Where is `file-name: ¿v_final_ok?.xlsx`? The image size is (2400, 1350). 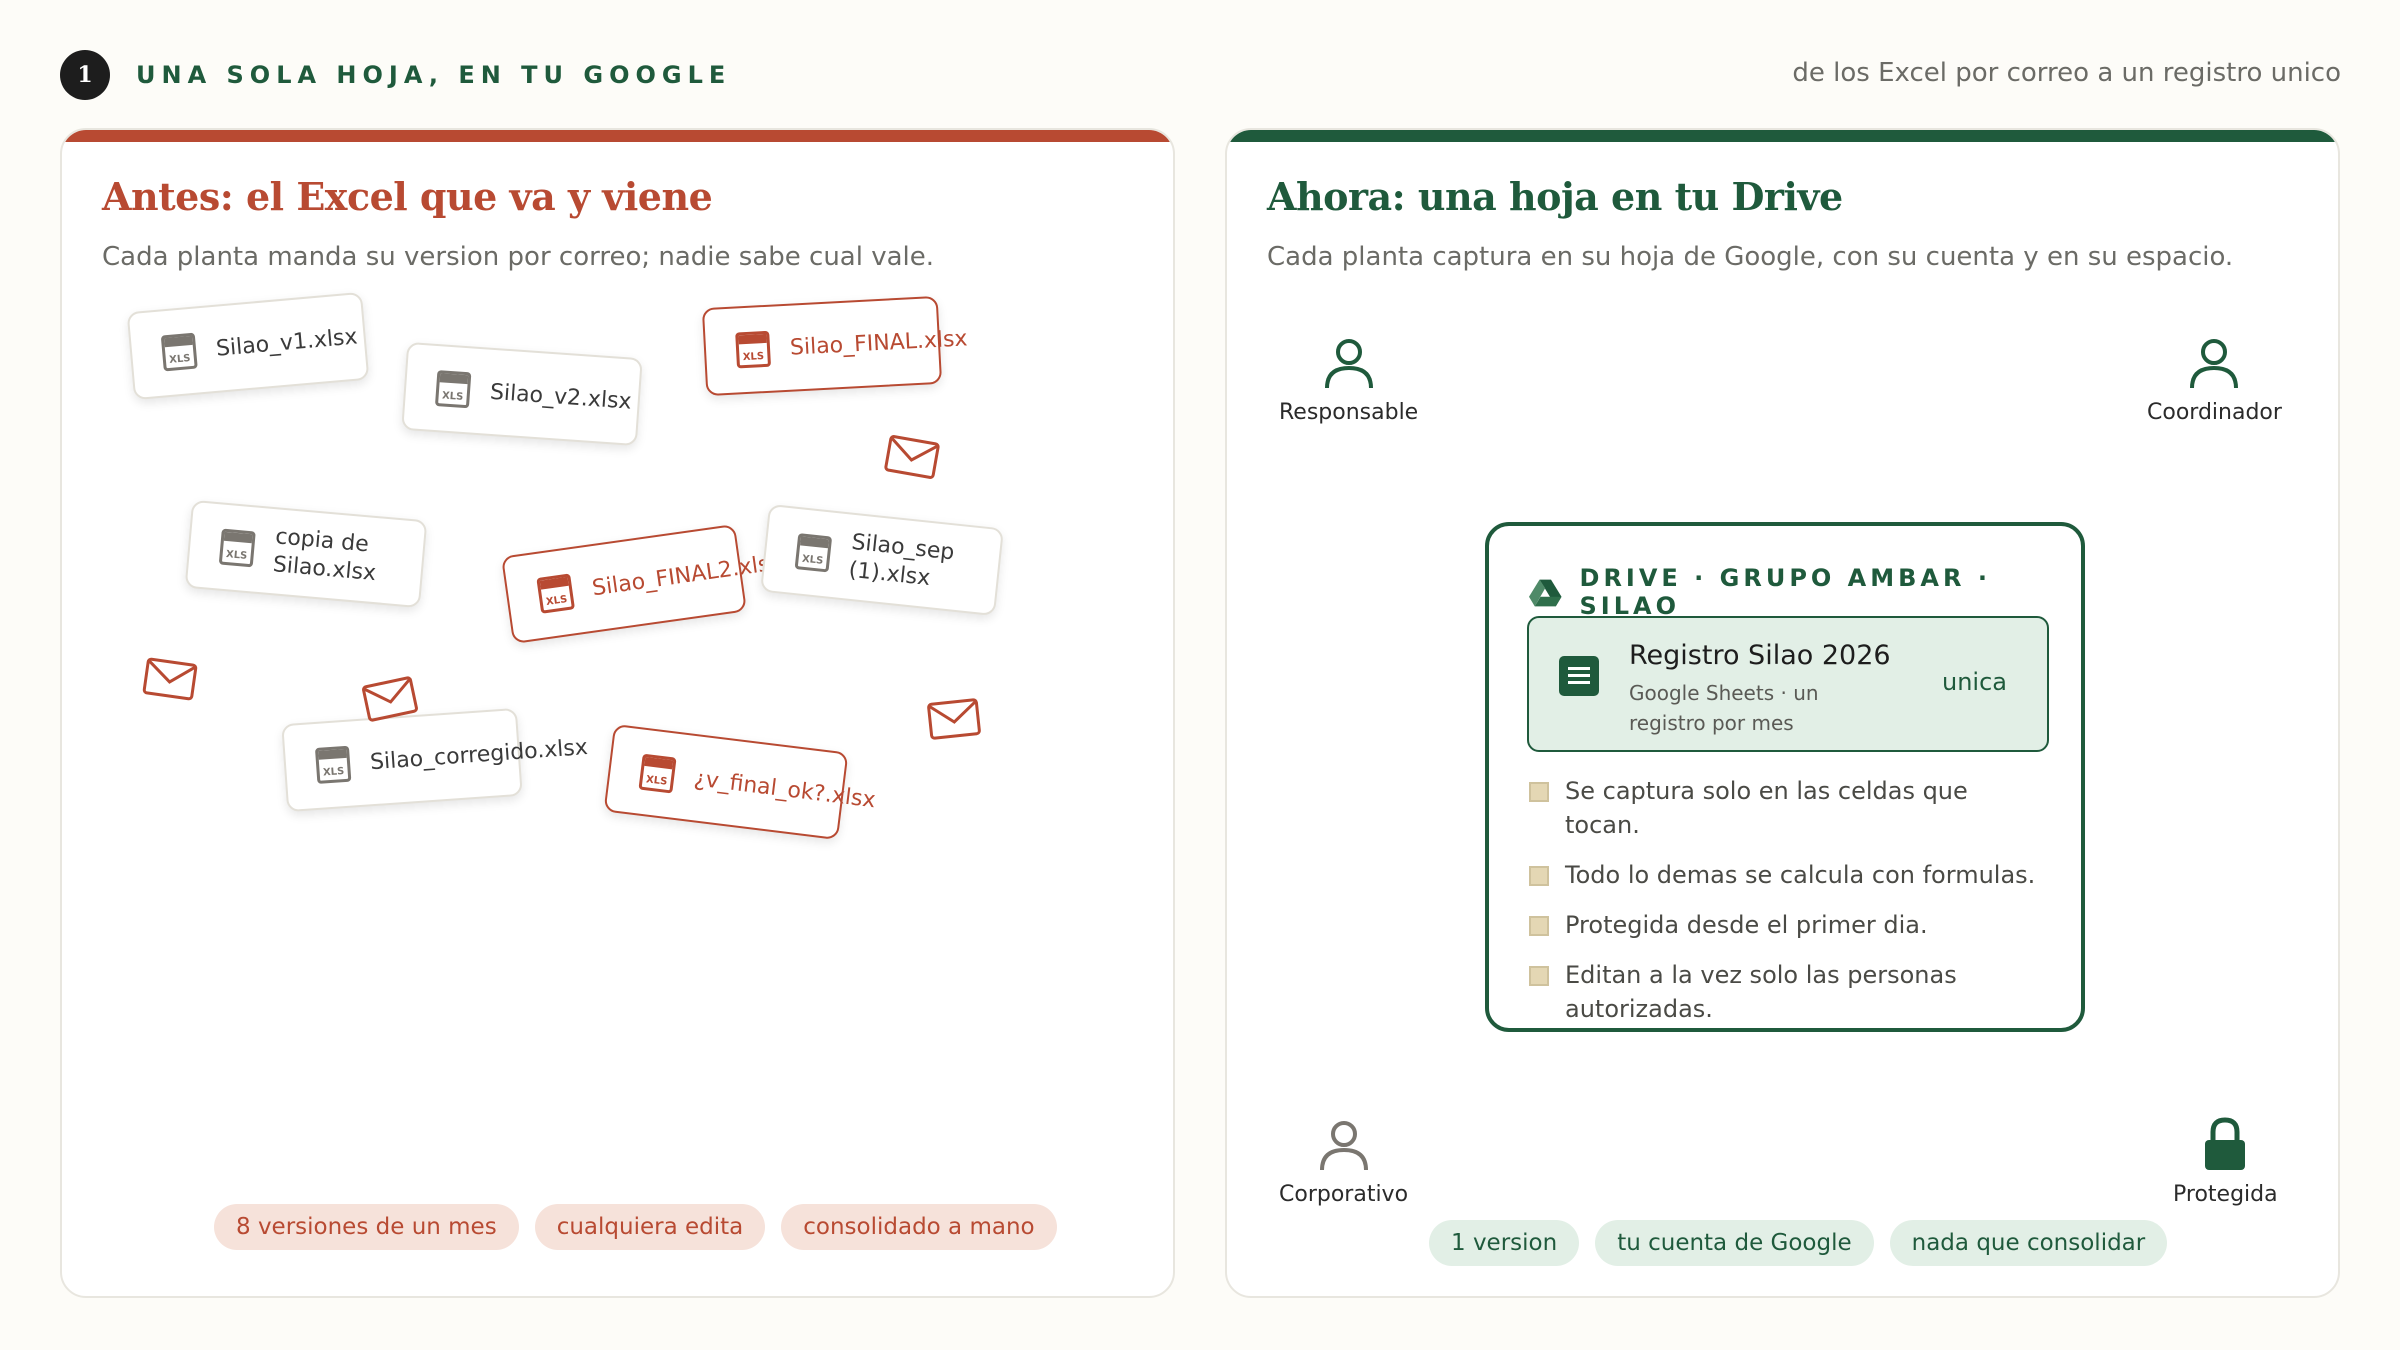
file-name: ¿v_final_ok?.xlsx is located at coordinates (784, 789).